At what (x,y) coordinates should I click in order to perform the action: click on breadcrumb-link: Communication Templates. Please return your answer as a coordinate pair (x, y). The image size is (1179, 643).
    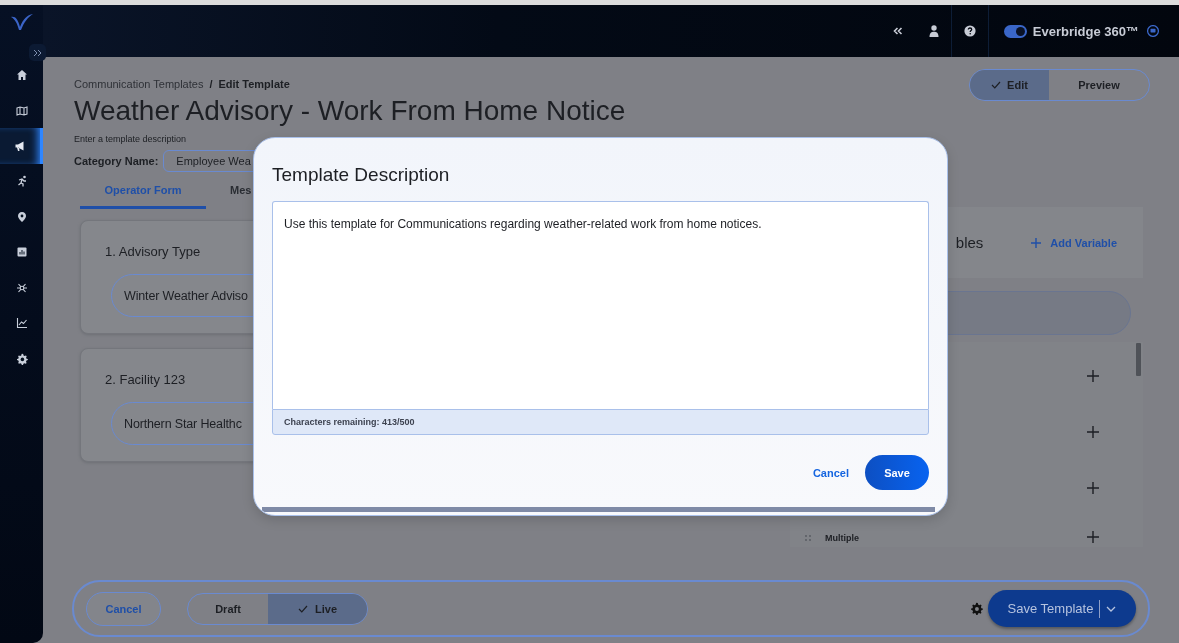
    Looking at the image, I should click on (139, 84).